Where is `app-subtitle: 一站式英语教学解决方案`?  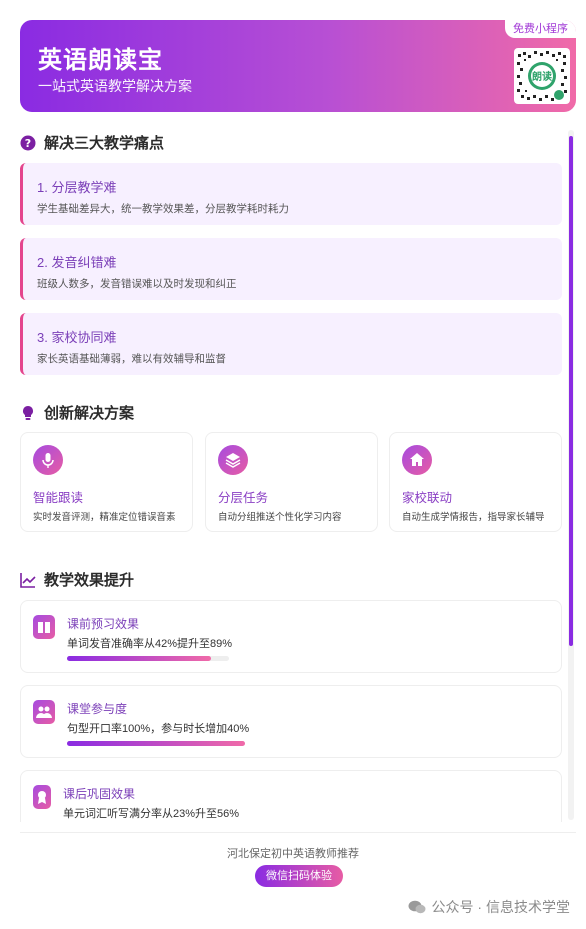 app-subtitle: 一站式英语教学解决方案 is located at coordinates (115, 86).